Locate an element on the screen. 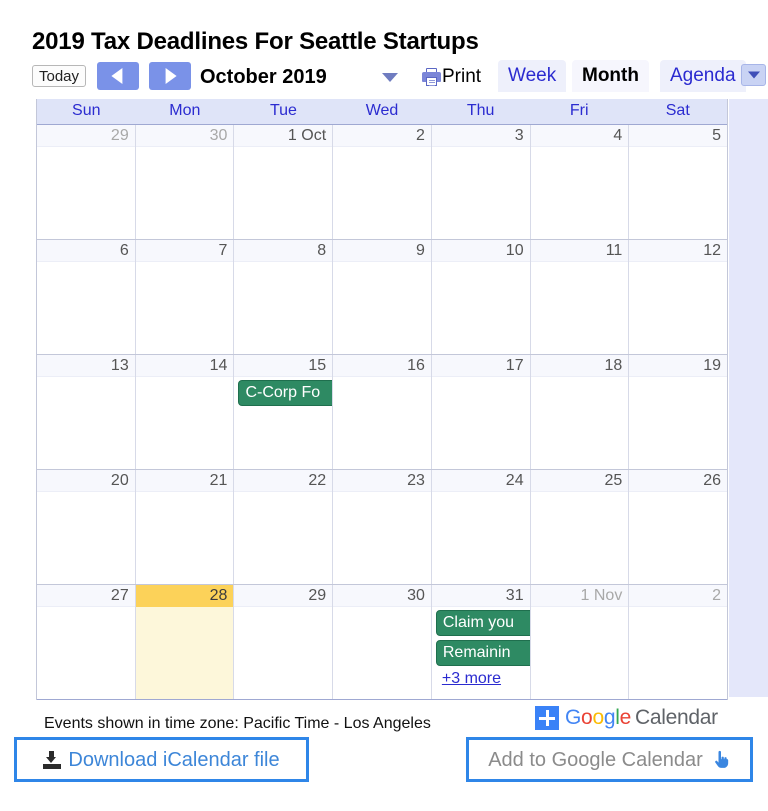 This screenshot has width=768, height=811. day-number: 25 is located at coordinates (579, 481).